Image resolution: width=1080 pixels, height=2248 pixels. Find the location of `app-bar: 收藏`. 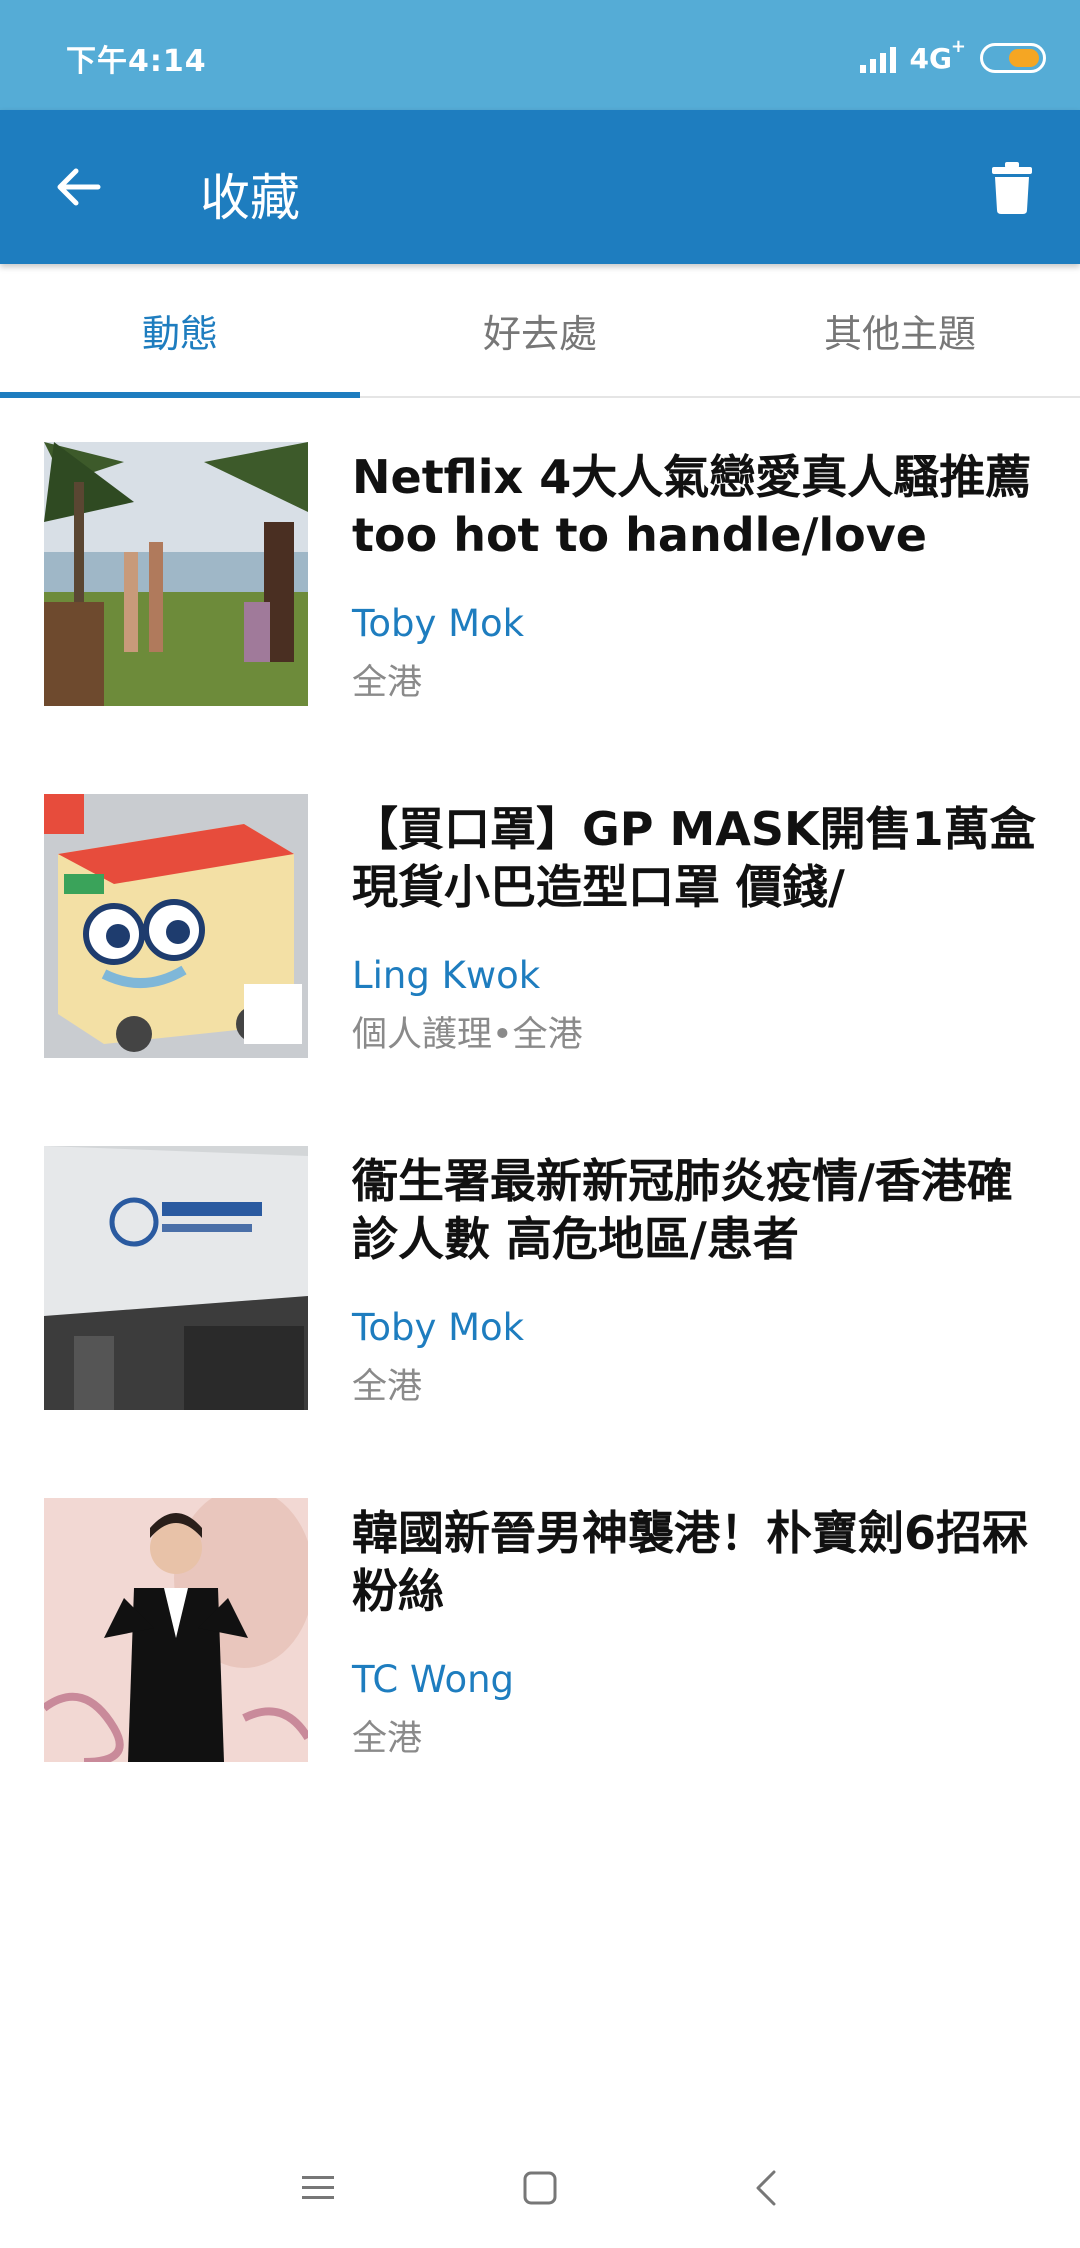

app-bar: 收藏 is located at coordinates (540, 187).